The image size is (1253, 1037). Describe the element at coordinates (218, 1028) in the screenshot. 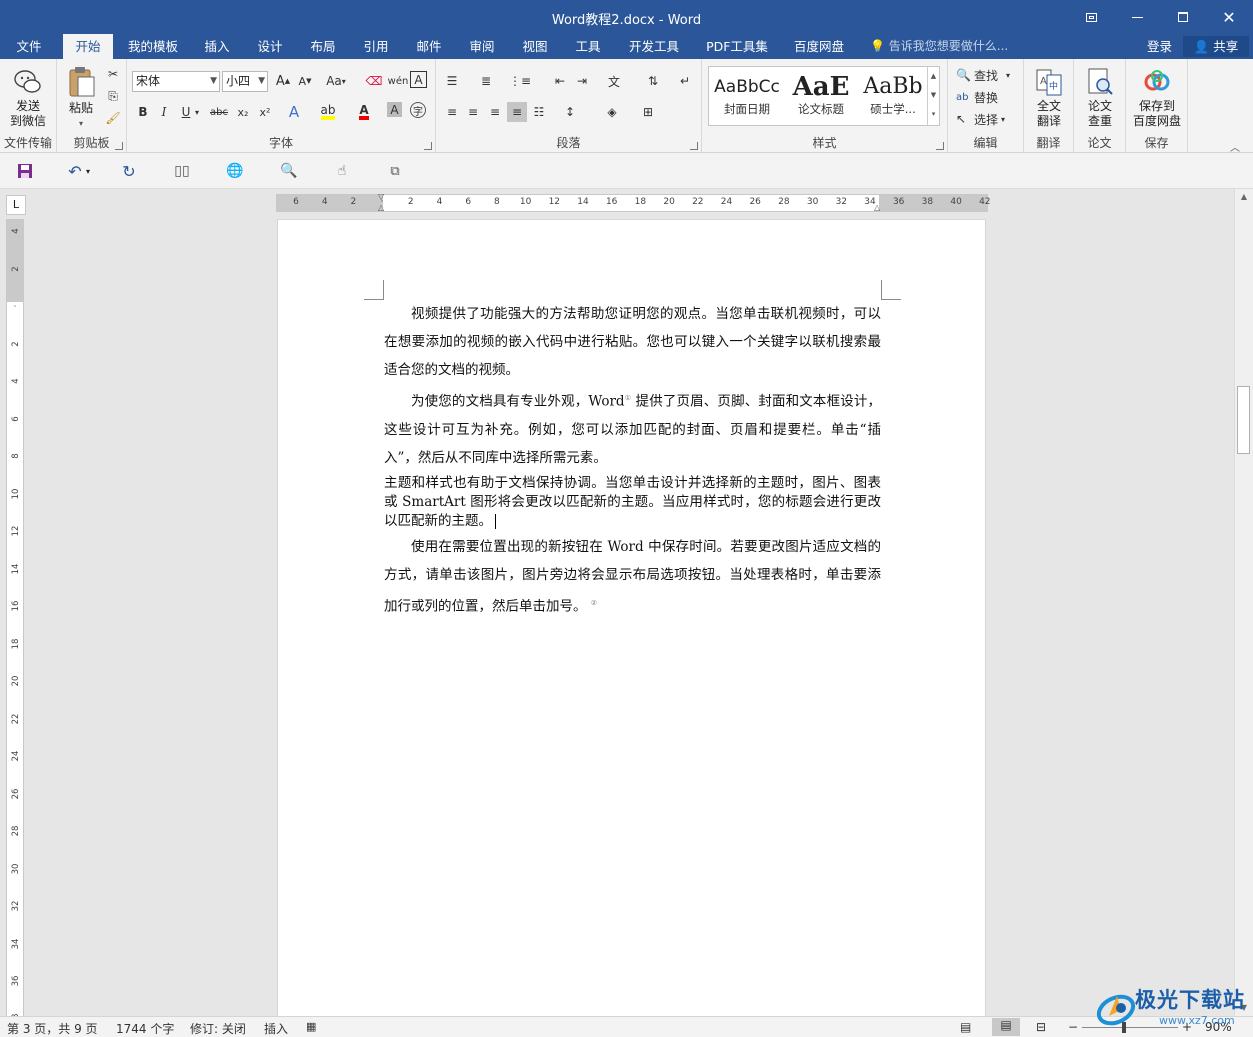

I see `track-changes-status: 修订: 关闭` at that location.